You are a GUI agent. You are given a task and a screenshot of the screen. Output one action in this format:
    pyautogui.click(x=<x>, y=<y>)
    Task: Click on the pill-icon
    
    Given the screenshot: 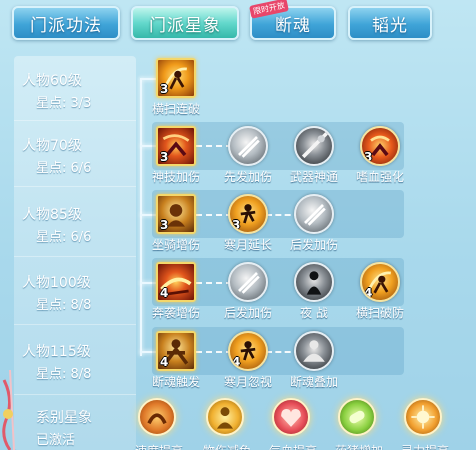 What is the action you would take?
    pyautogui.click(x=357, y=417)
    